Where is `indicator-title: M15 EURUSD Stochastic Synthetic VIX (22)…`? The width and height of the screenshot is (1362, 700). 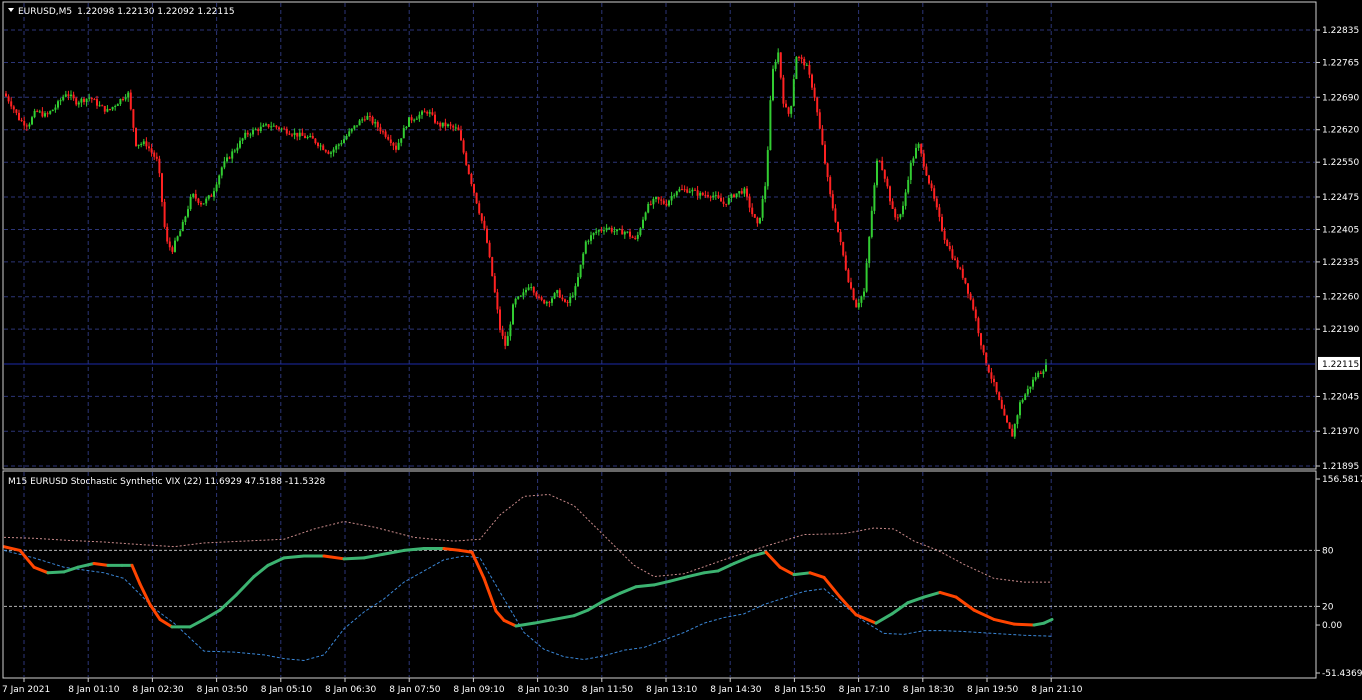 indicator-title: M15 EURUSD Stochastic Synthetic VIX (22)… is located at coordinates (167, 482).